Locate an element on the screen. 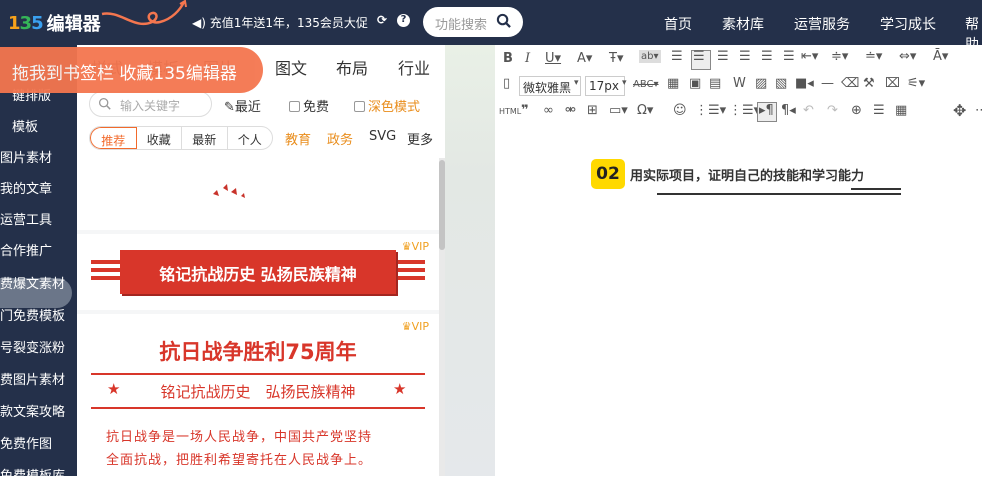  insert-row-icon: ▭▾ is located at coordinates (618, 110).